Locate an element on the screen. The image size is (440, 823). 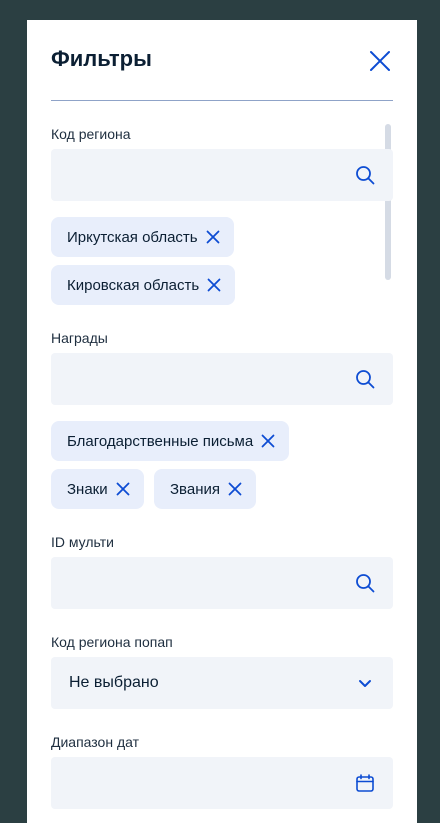
awards-chip-titles: Звания is located at coordinates (205, 489).